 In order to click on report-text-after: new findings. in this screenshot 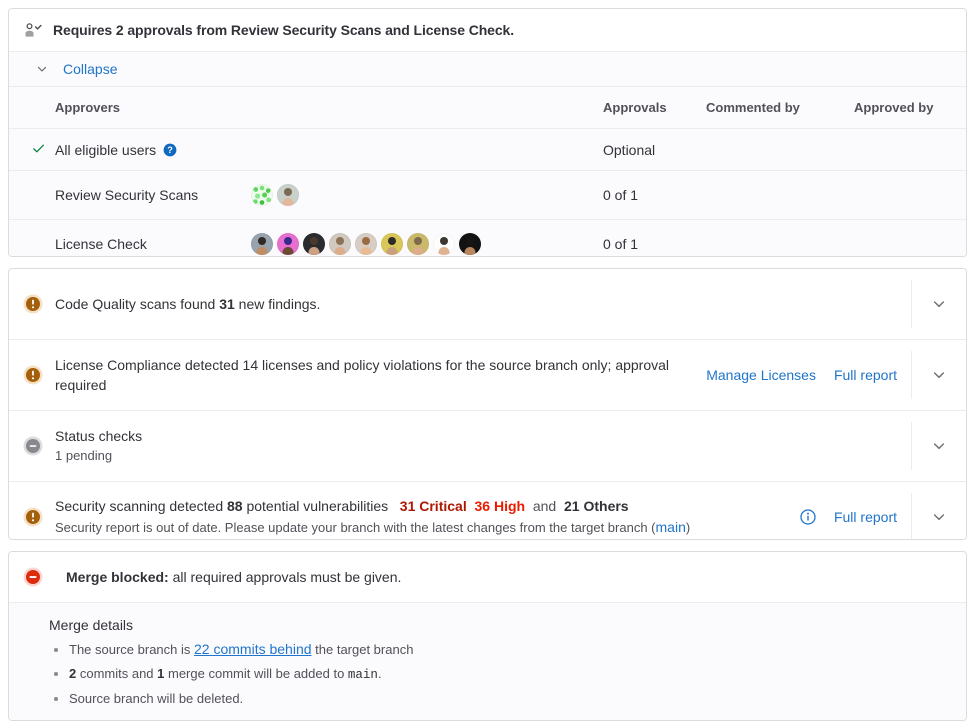, I will do `click(277, 303)`.